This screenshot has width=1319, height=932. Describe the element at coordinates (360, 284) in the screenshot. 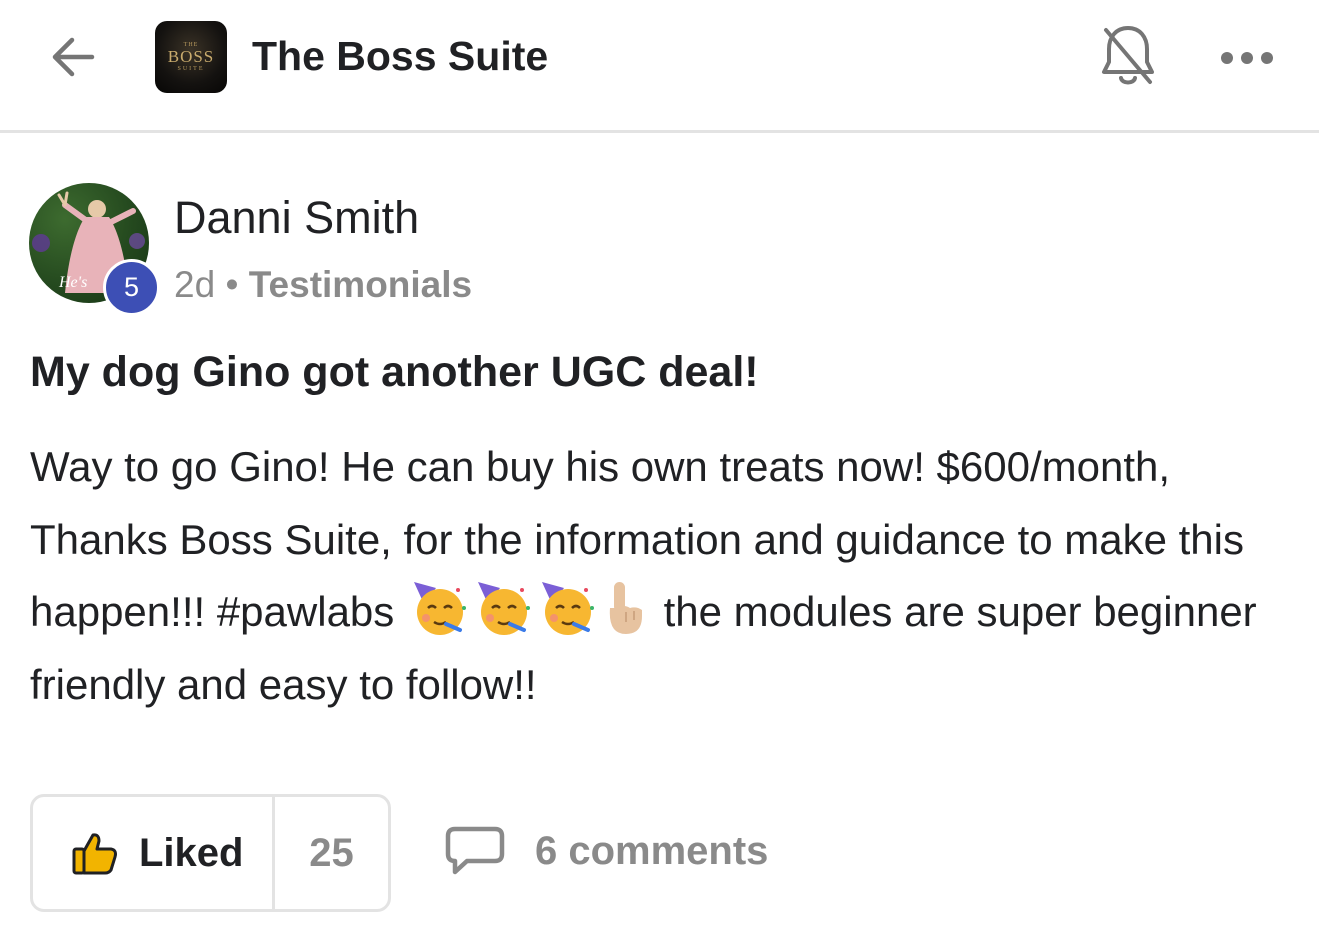

I see `category-link: Testimonials` at that location.